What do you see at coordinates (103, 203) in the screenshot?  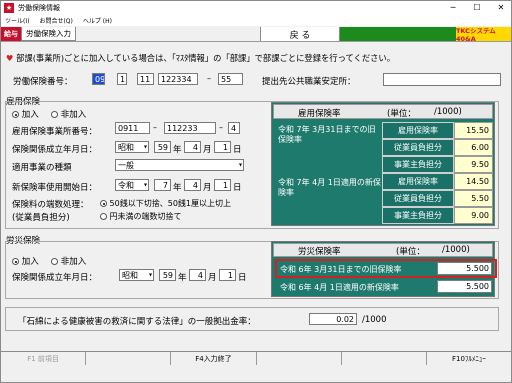 I see `rounding-opt1-radio` at bounding box center [103, 203].